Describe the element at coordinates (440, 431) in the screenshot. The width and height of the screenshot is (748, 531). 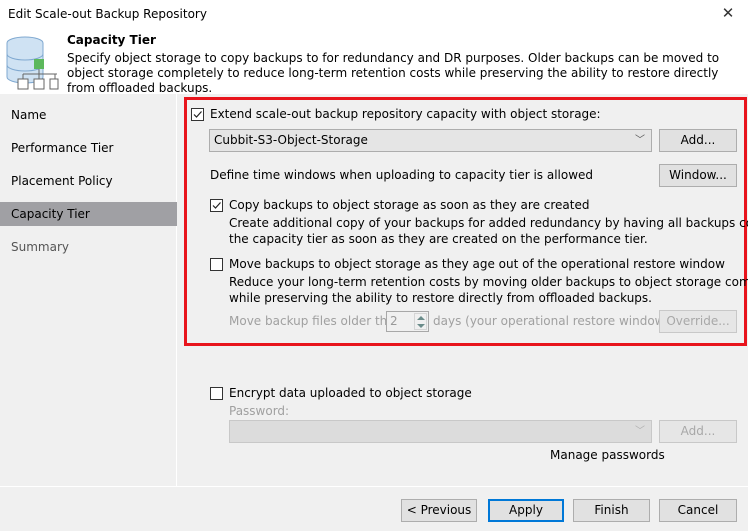
I see `password-select: ﹀` at that location.